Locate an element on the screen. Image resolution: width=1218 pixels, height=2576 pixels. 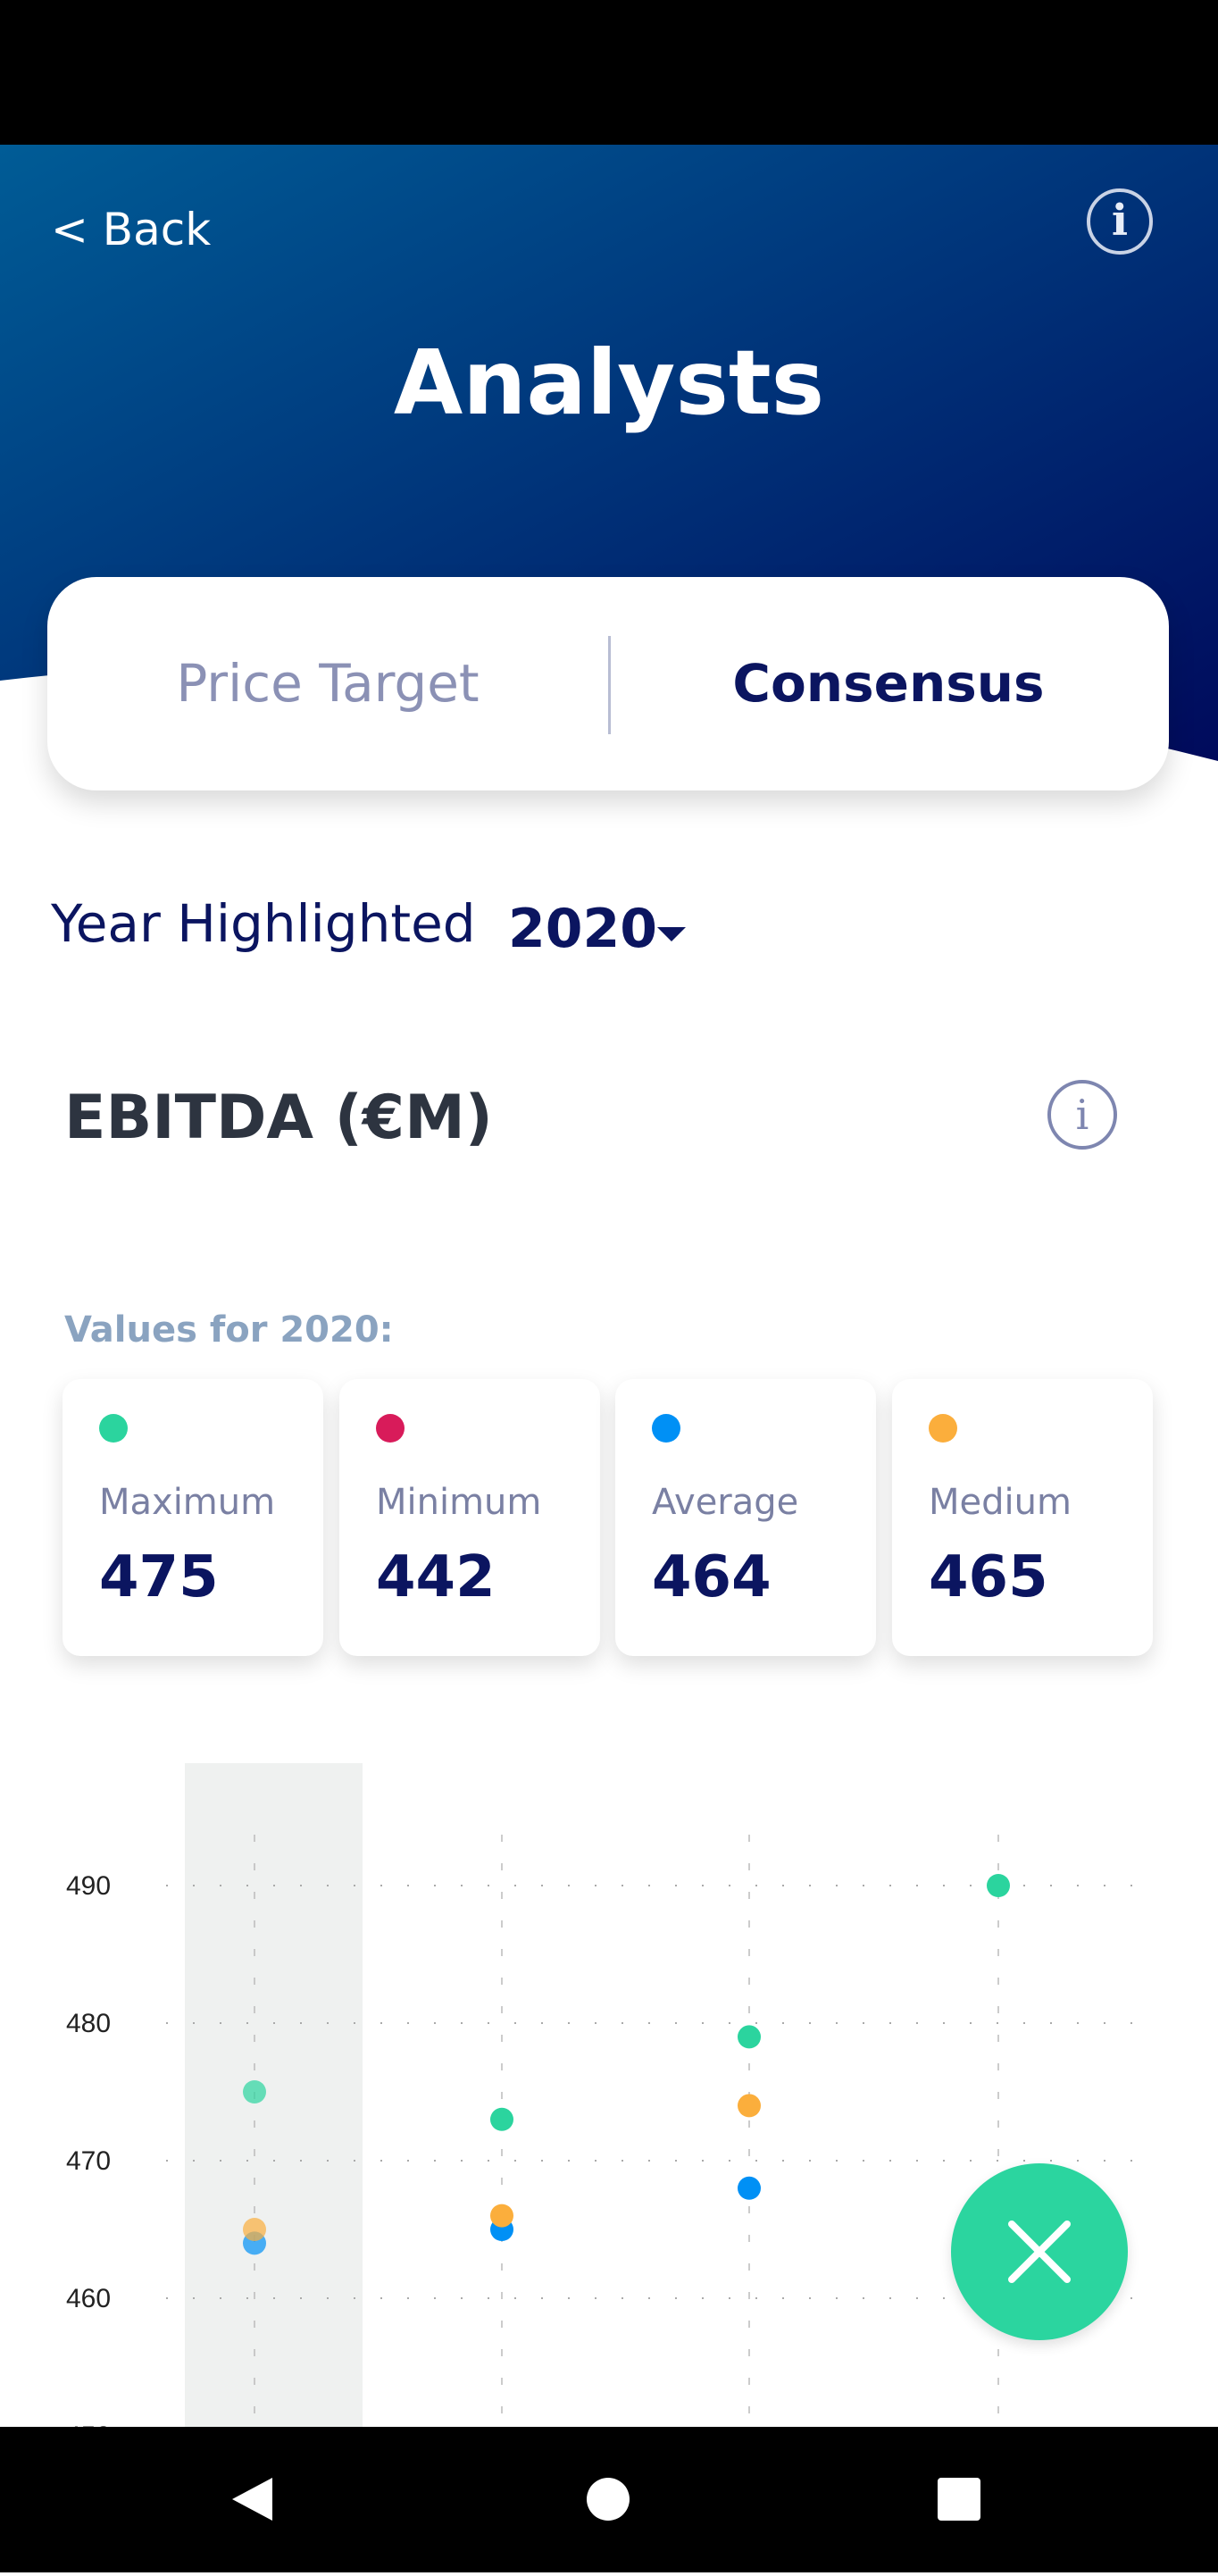
home-circle-icon is located at coordinates (608, 2500).